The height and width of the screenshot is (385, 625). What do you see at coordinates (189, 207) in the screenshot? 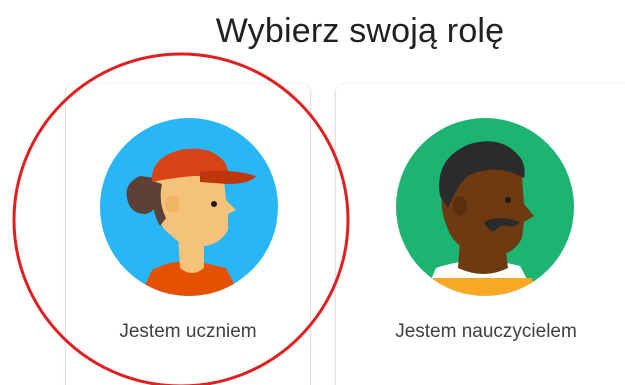
I see `student-avatar-icon` at bounding box center [189, 207].